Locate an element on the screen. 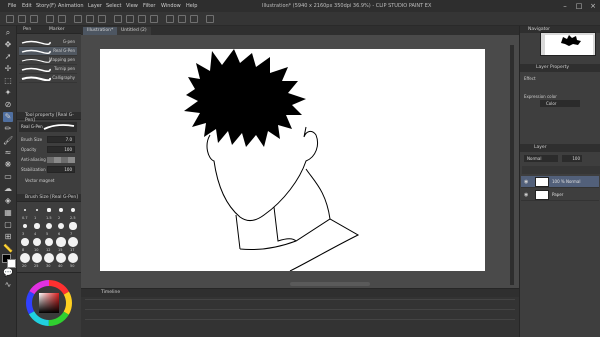 The image size is (600, 337). close-icon: × is located at coordinates (593, 6).